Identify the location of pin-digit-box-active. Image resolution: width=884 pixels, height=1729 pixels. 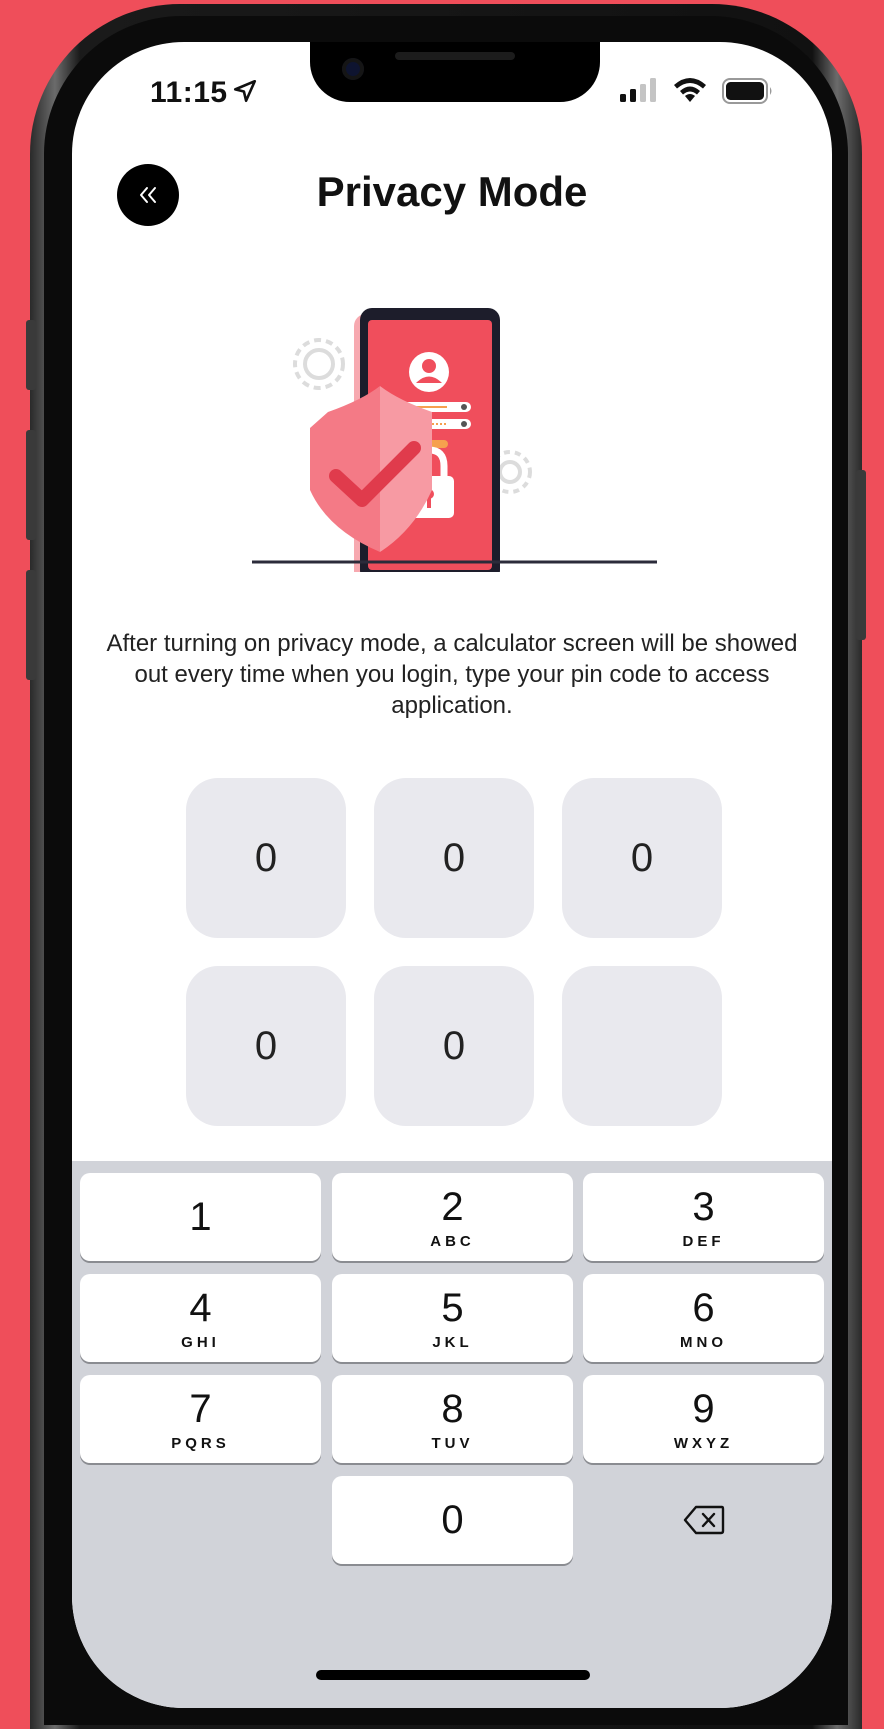
(642, 1046).